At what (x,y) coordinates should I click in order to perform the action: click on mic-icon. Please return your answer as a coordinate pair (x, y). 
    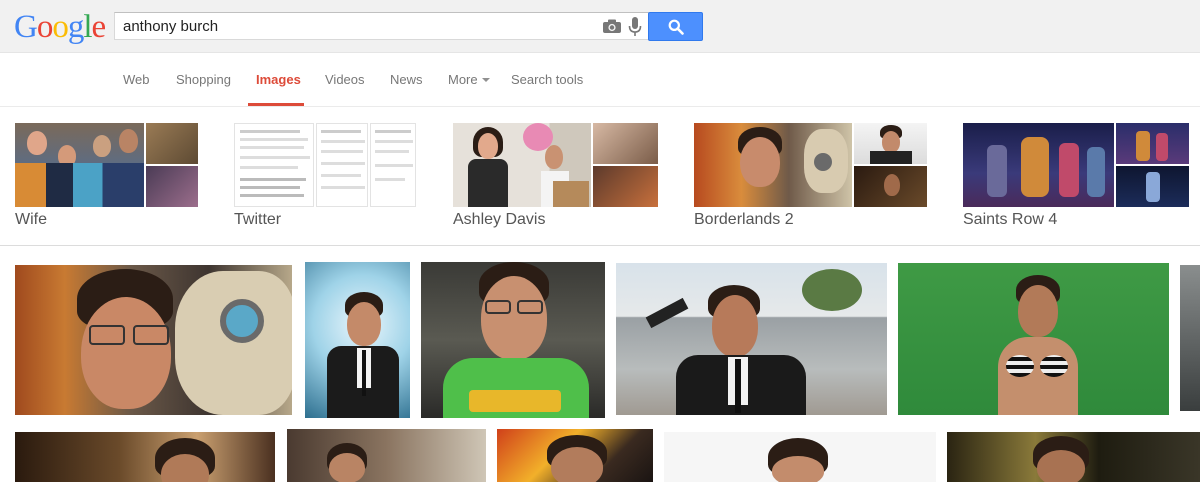
    Looking at the image, I should click on (635, 27).